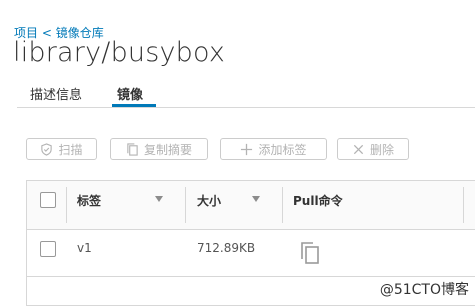 The width and height of the screenshot is (475, 306). What do you see at coordinates (381, 149) in the screenshot?
I see `delete-label: 删除` at bounding box center [381, 149].